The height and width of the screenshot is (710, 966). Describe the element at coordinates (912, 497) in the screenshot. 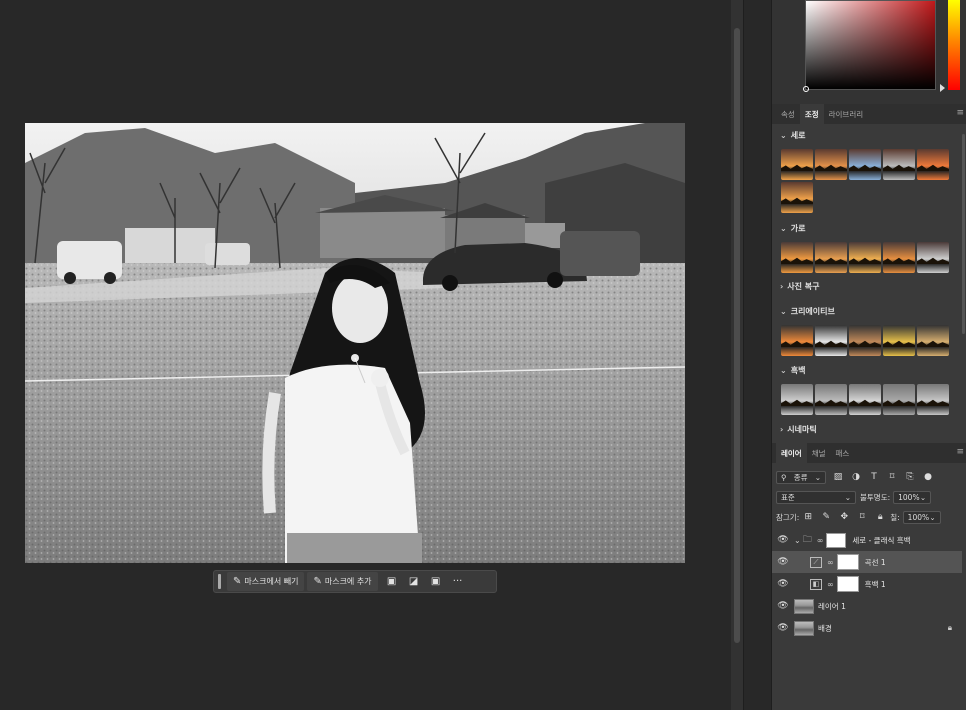

I see `opacity-input: 100% ⌄` at that location.